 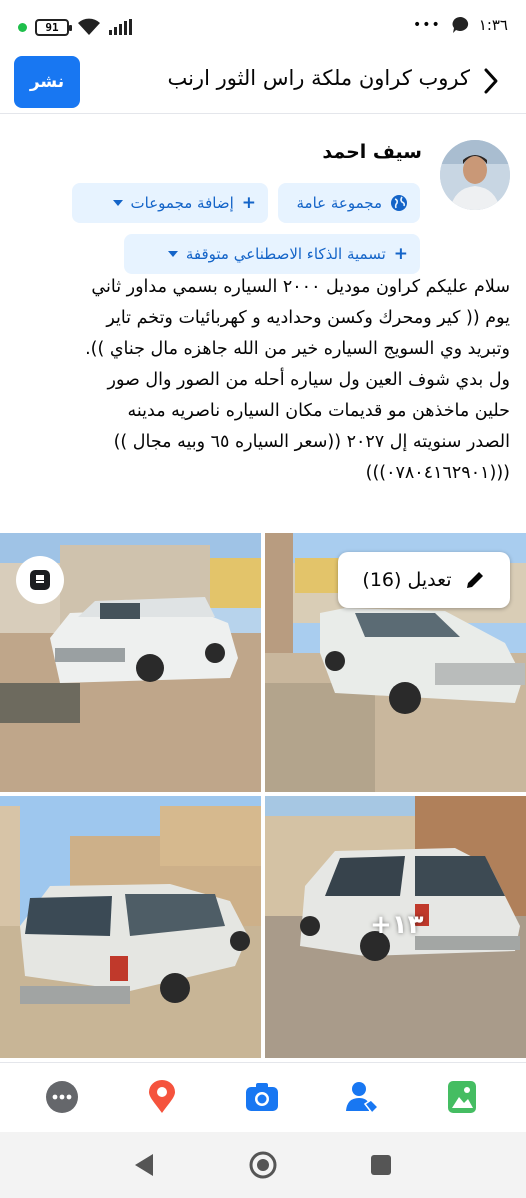 I want to click on composer-toolbar, so click(x=263, y=1097).